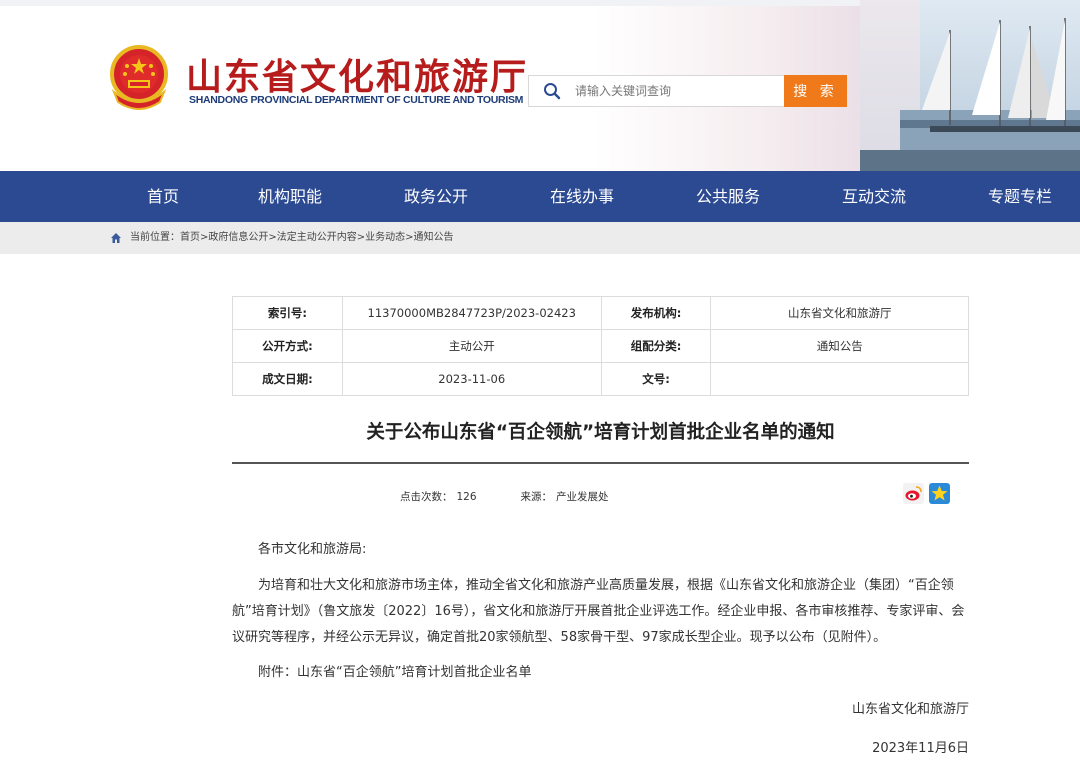  I want to click on source-value: 产业发展处, so click(582, 497).